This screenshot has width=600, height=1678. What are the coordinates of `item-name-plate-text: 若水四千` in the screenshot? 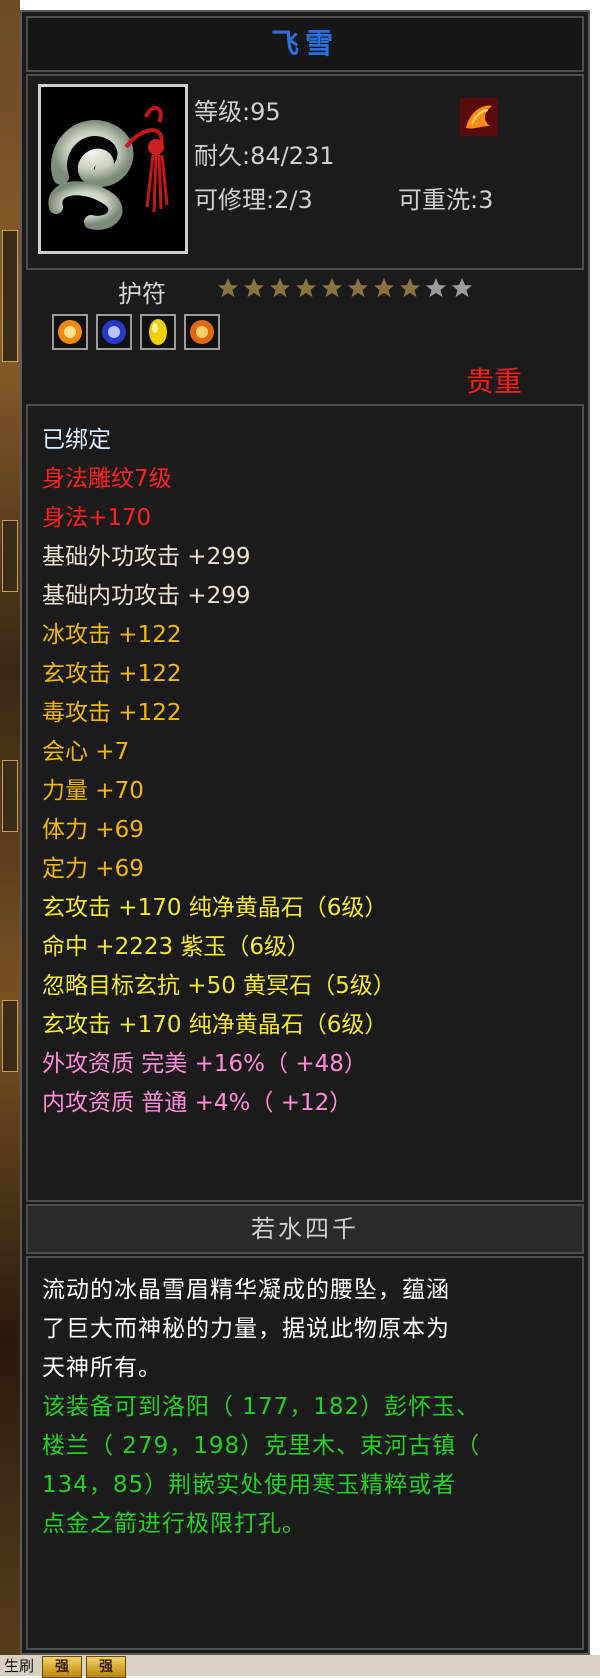 It's located at (305, 1229).